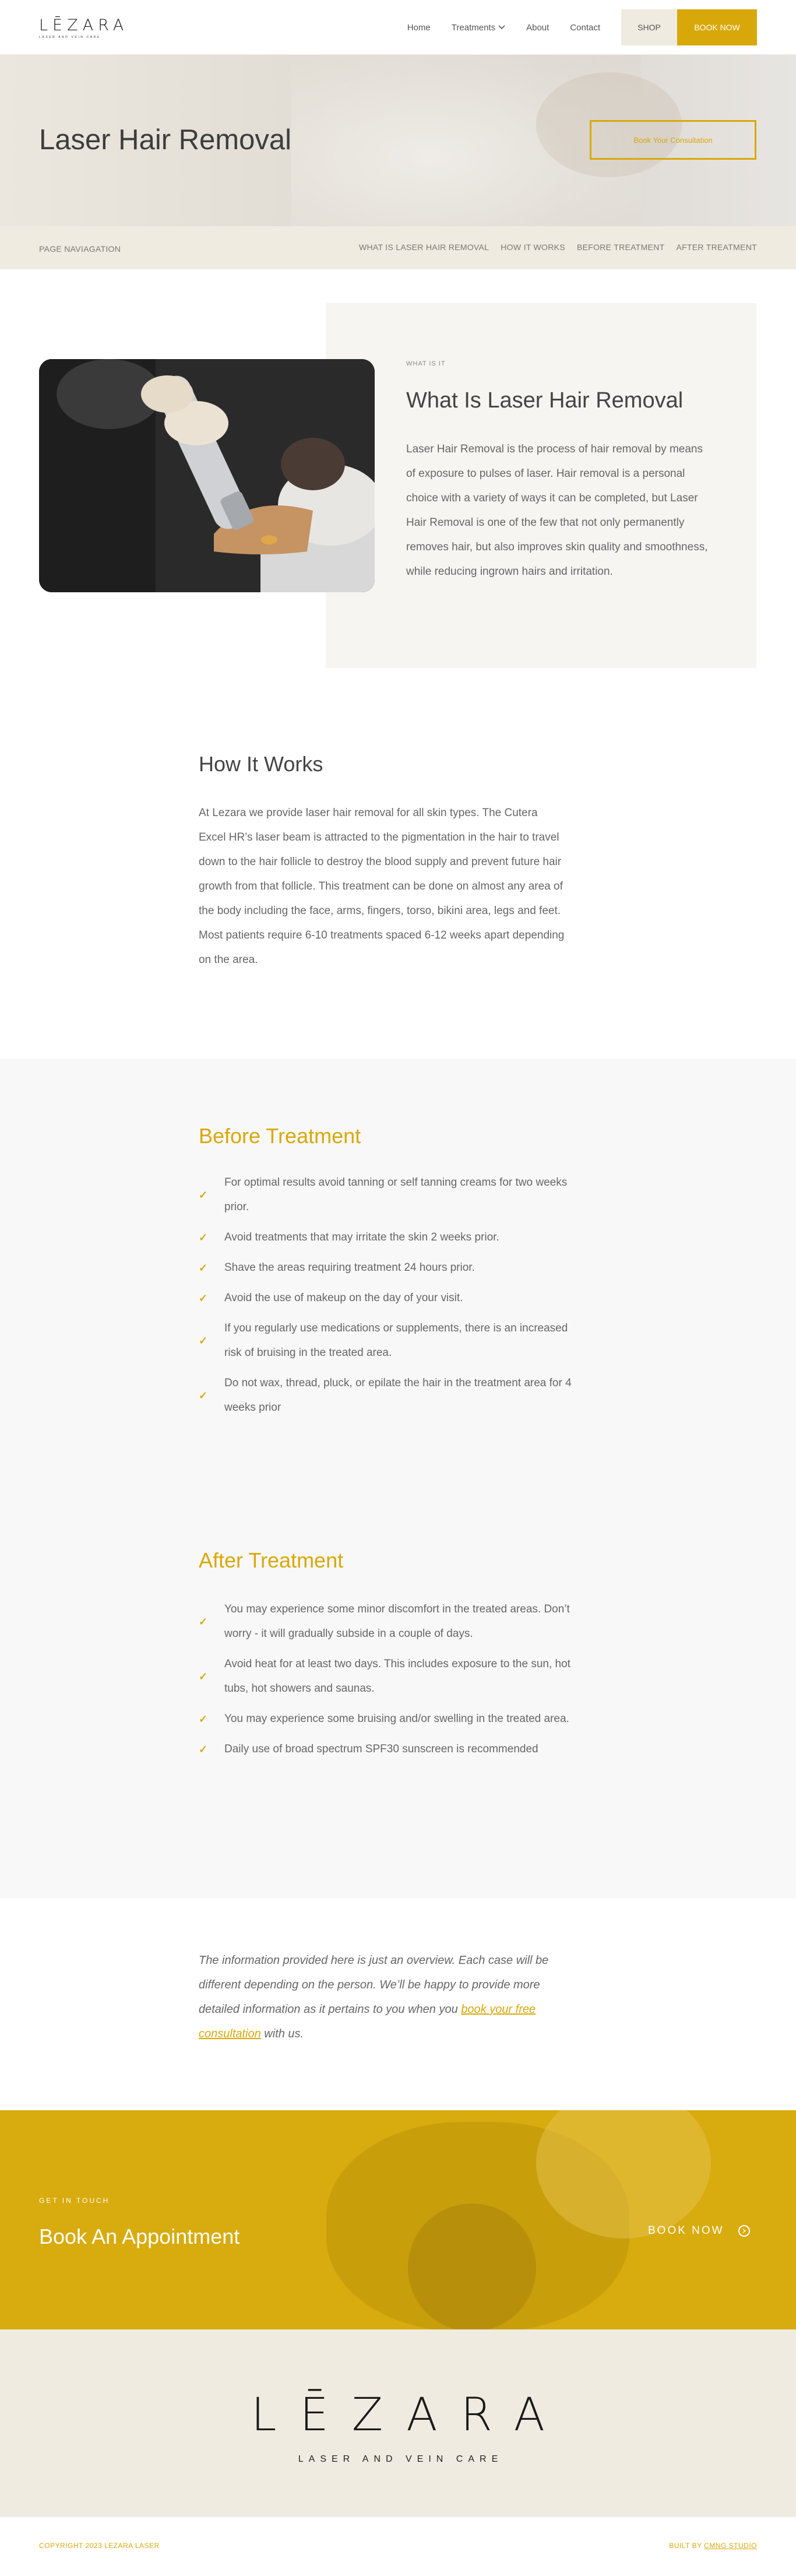 Image resolution: width=796 pixels, height=2576 pixels. Describe the element at coordinates (271, 1560) in the screenshot. I see `after-treatment-title: After Treatment` at that location.